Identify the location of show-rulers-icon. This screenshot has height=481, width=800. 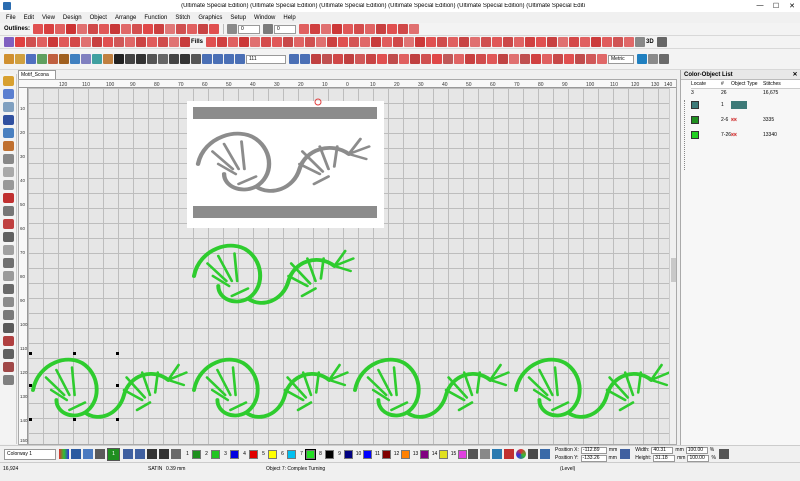
(371, 59).